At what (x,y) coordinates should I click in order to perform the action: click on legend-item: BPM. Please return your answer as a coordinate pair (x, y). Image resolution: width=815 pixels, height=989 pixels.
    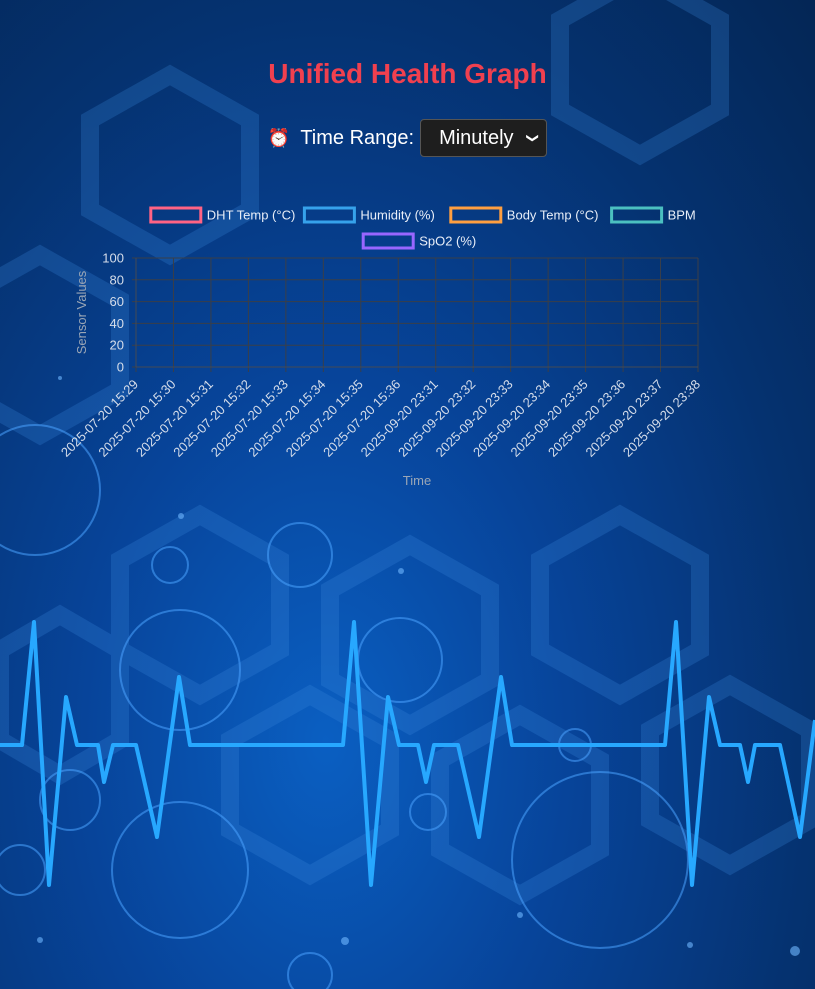
    Looking at the image, I should click on (653, 215).